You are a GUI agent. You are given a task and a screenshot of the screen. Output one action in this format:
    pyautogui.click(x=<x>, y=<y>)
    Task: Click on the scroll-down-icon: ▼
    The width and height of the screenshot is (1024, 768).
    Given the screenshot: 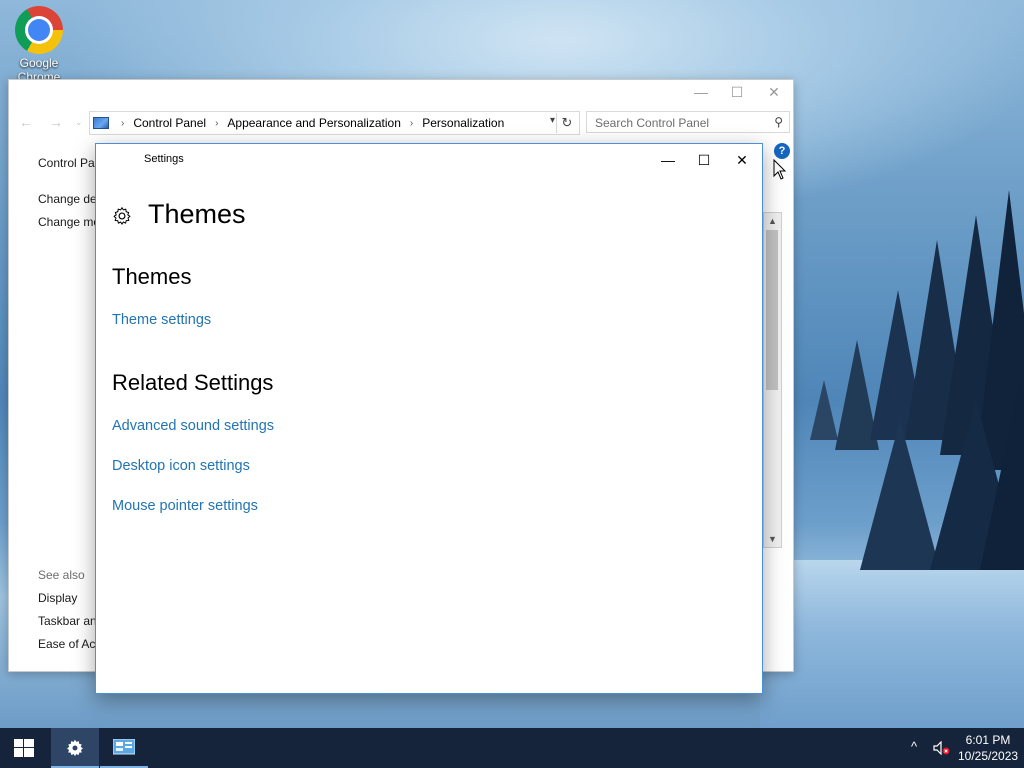 What is the action you would take?
    pyautogui.click(x=772, y=539)
    